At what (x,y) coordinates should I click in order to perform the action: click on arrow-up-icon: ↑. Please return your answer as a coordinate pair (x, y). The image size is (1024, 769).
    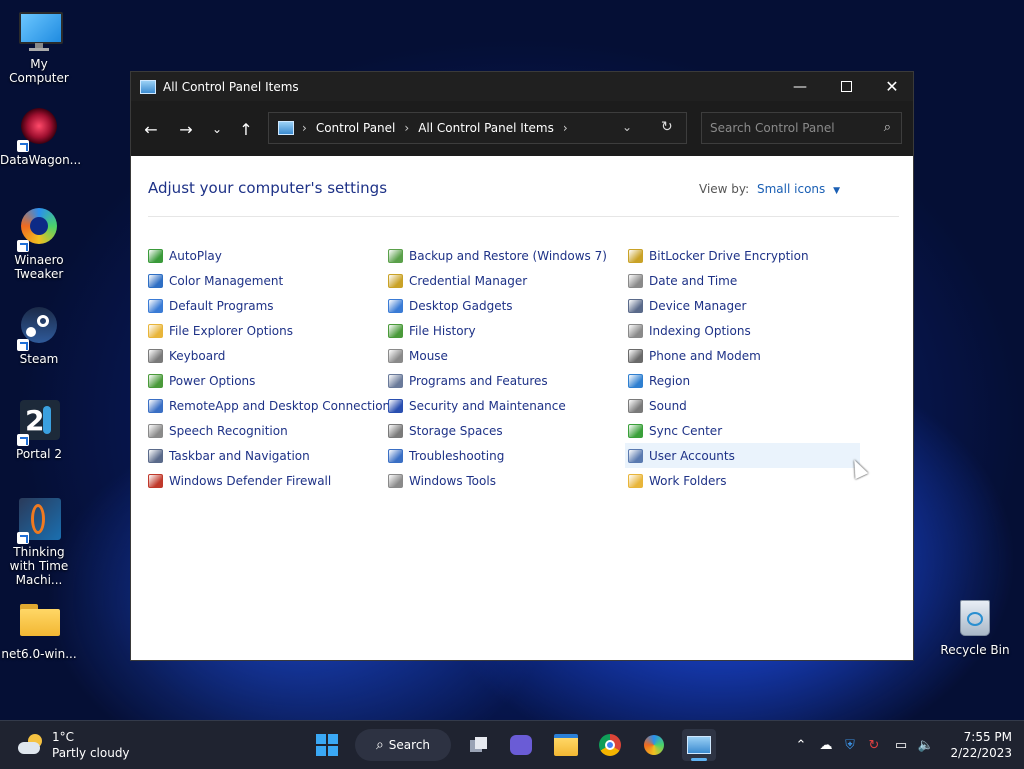
    Looking at the image, I should click on (246, 129).